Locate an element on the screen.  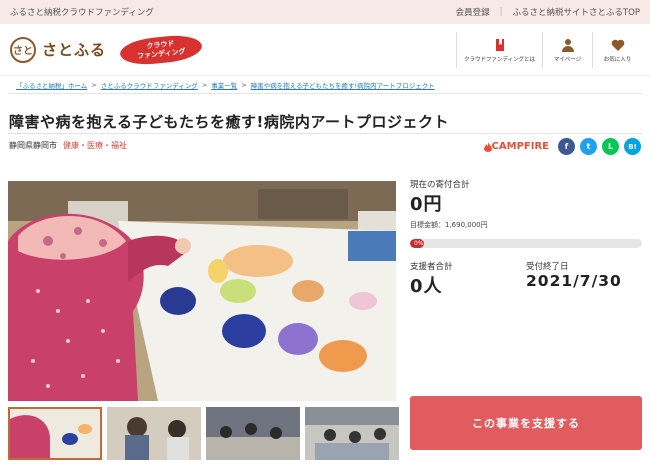
category-link: 健康・医療・福祉 is located at coordinates (95, 145).